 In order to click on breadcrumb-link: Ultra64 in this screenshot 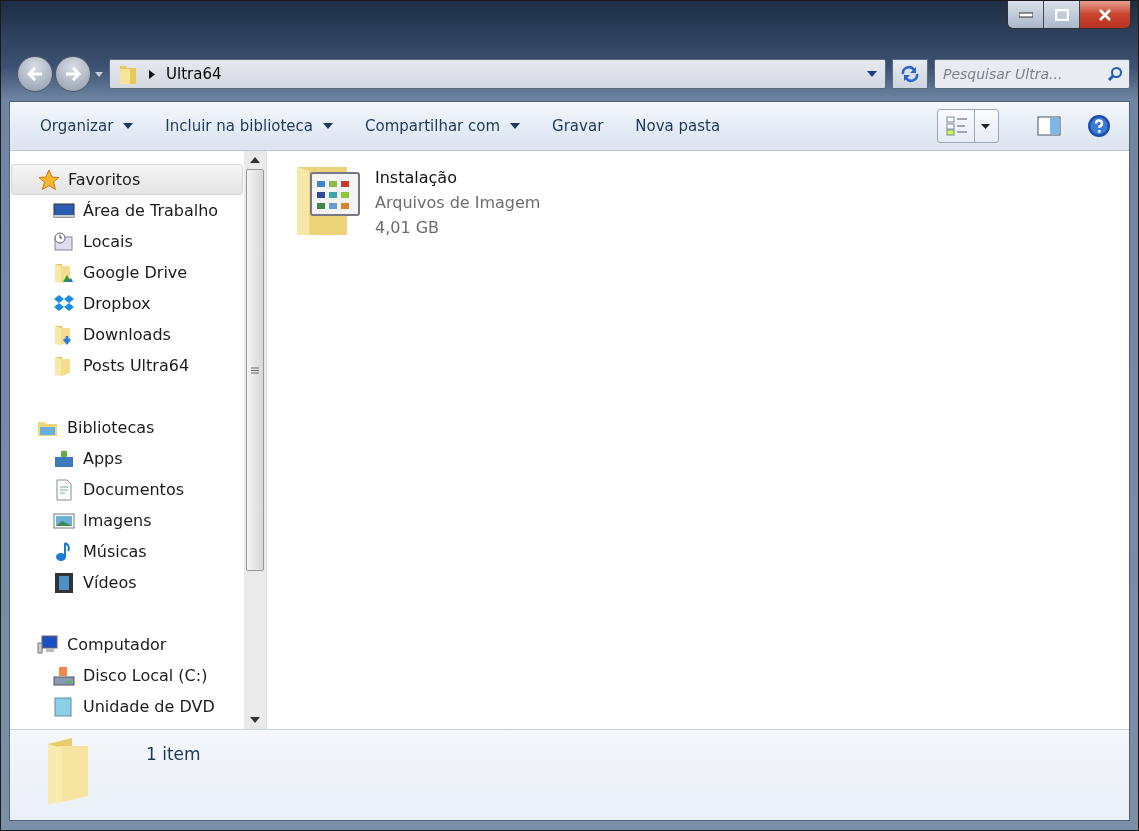, I will do `click(194, 74)`.